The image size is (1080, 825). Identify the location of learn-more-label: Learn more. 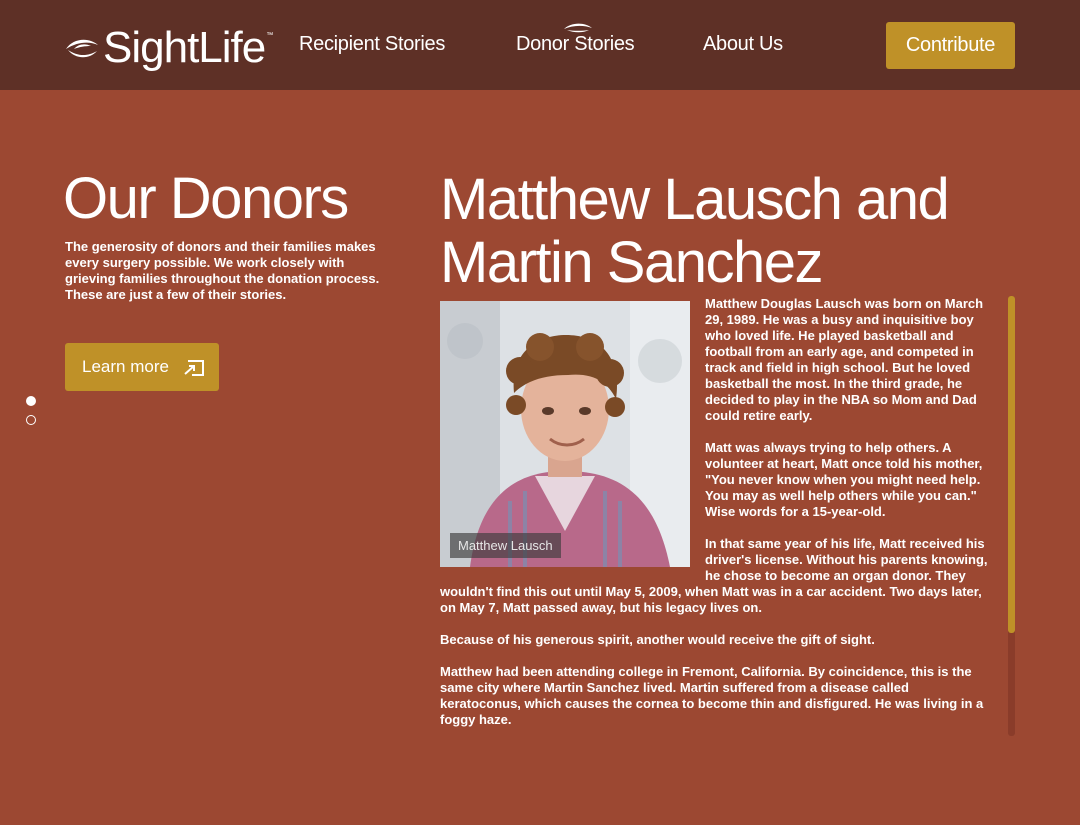
(125, 366).